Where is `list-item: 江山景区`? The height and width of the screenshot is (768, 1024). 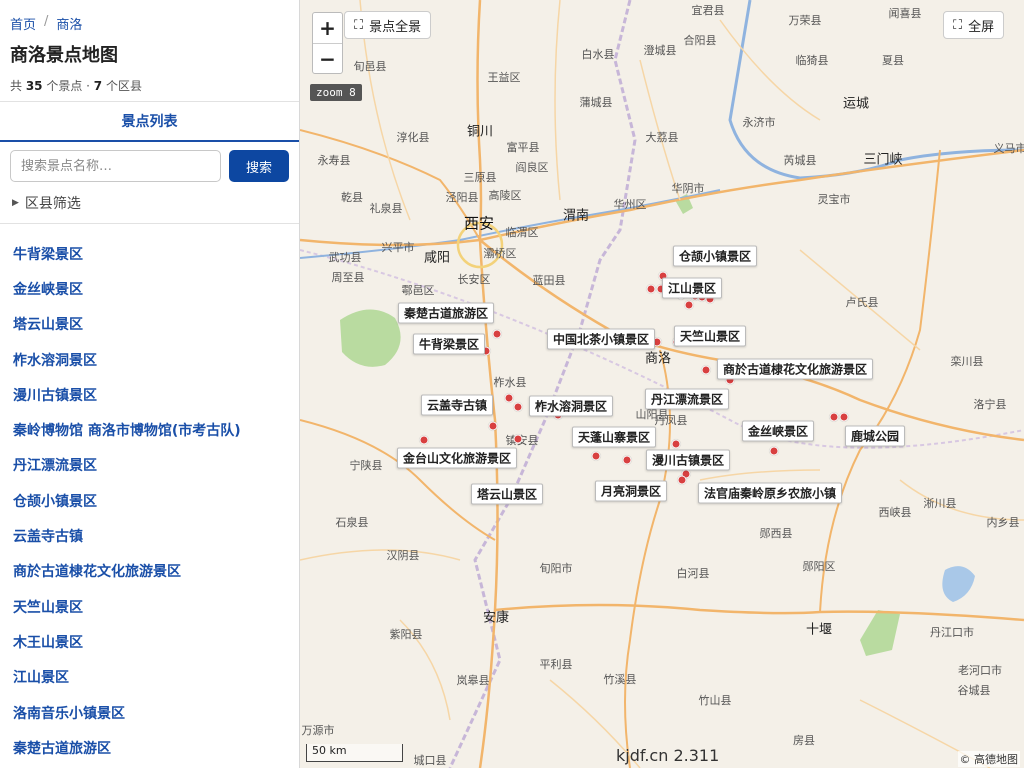 list-item: 江山景区 is located at coordinates (149, 677).